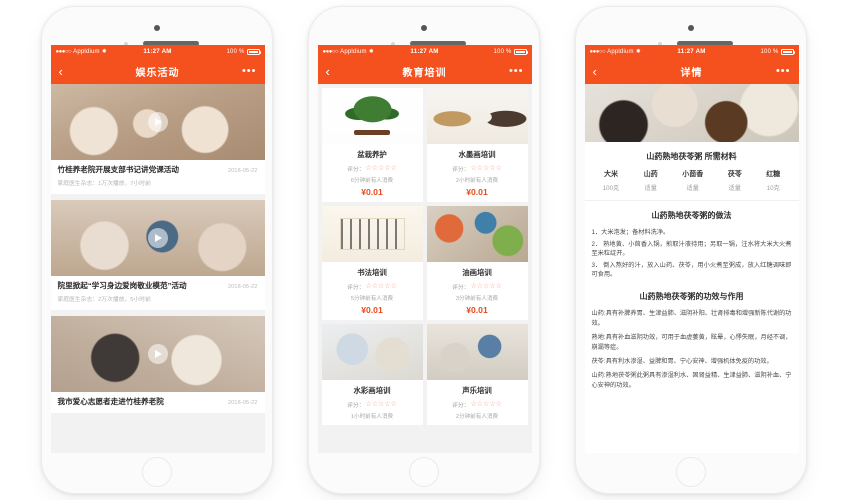 The height and width of the screenshot is (500, 847). What do you see at coordinates (235, 51) in the screenshot?
I see `battery-percent: 100 %` at bounding box center [235, 51].